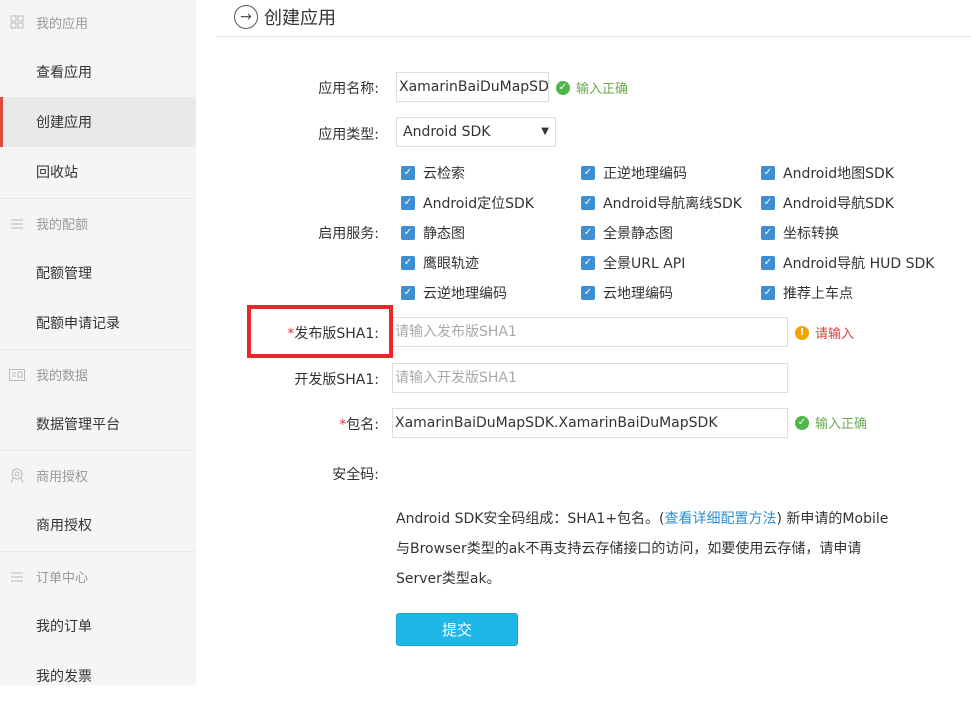  I want to click on service-label: Android导航离线SDK, so click(672, 204).